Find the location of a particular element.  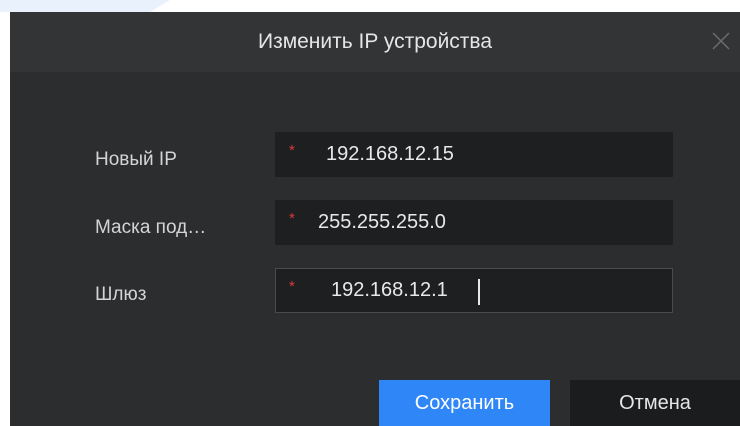

new-ip-input is located at coordinates (491, 154).